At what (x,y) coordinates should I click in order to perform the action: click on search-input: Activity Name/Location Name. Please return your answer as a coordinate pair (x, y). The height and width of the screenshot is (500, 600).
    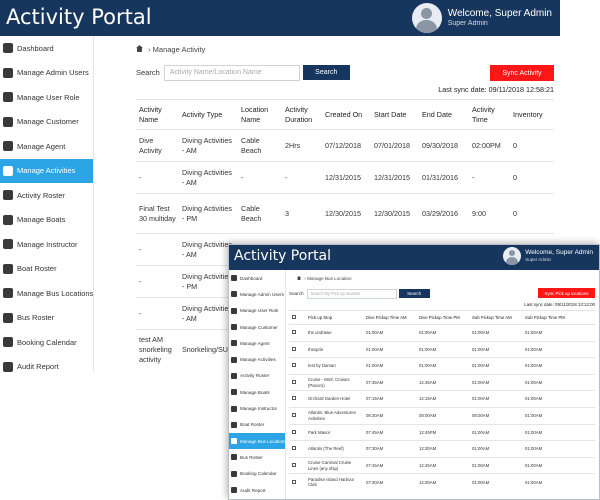
    Looking at the image, I should click on (231, 72).